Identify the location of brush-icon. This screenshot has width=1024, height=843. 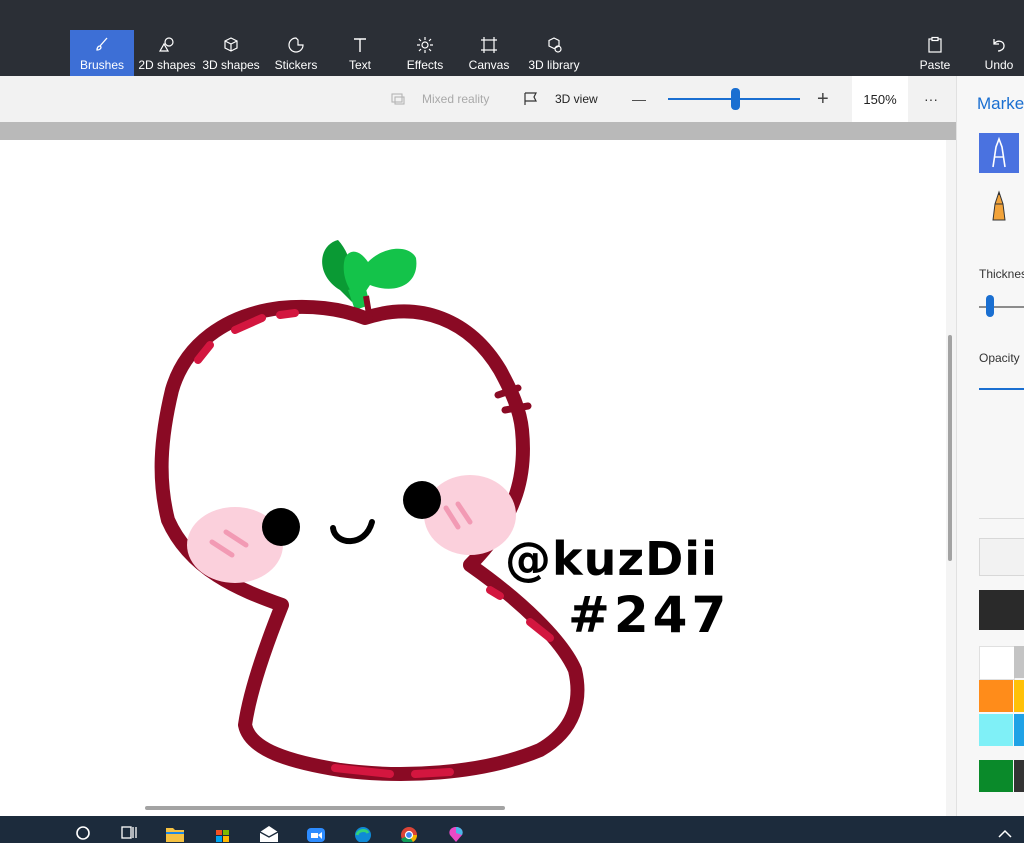
(102, 44).